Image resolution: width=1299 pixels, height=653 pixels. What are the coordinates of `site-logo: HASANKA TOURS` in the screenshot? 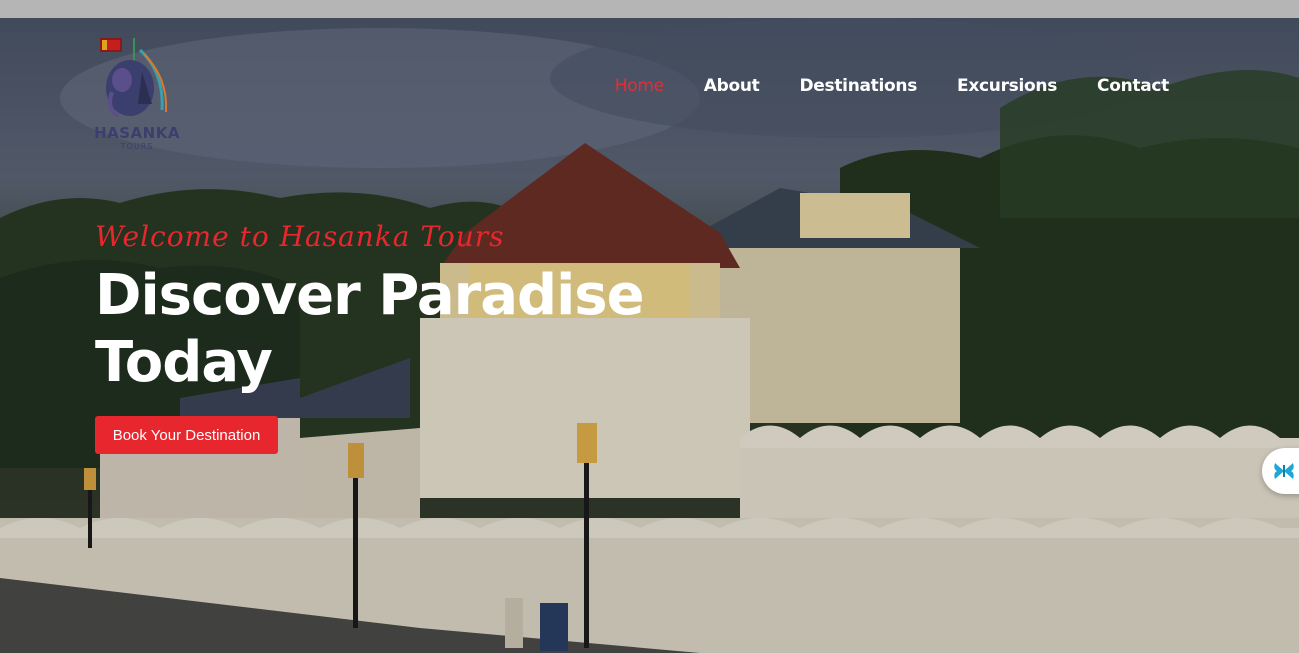 It's located at (137, 95).